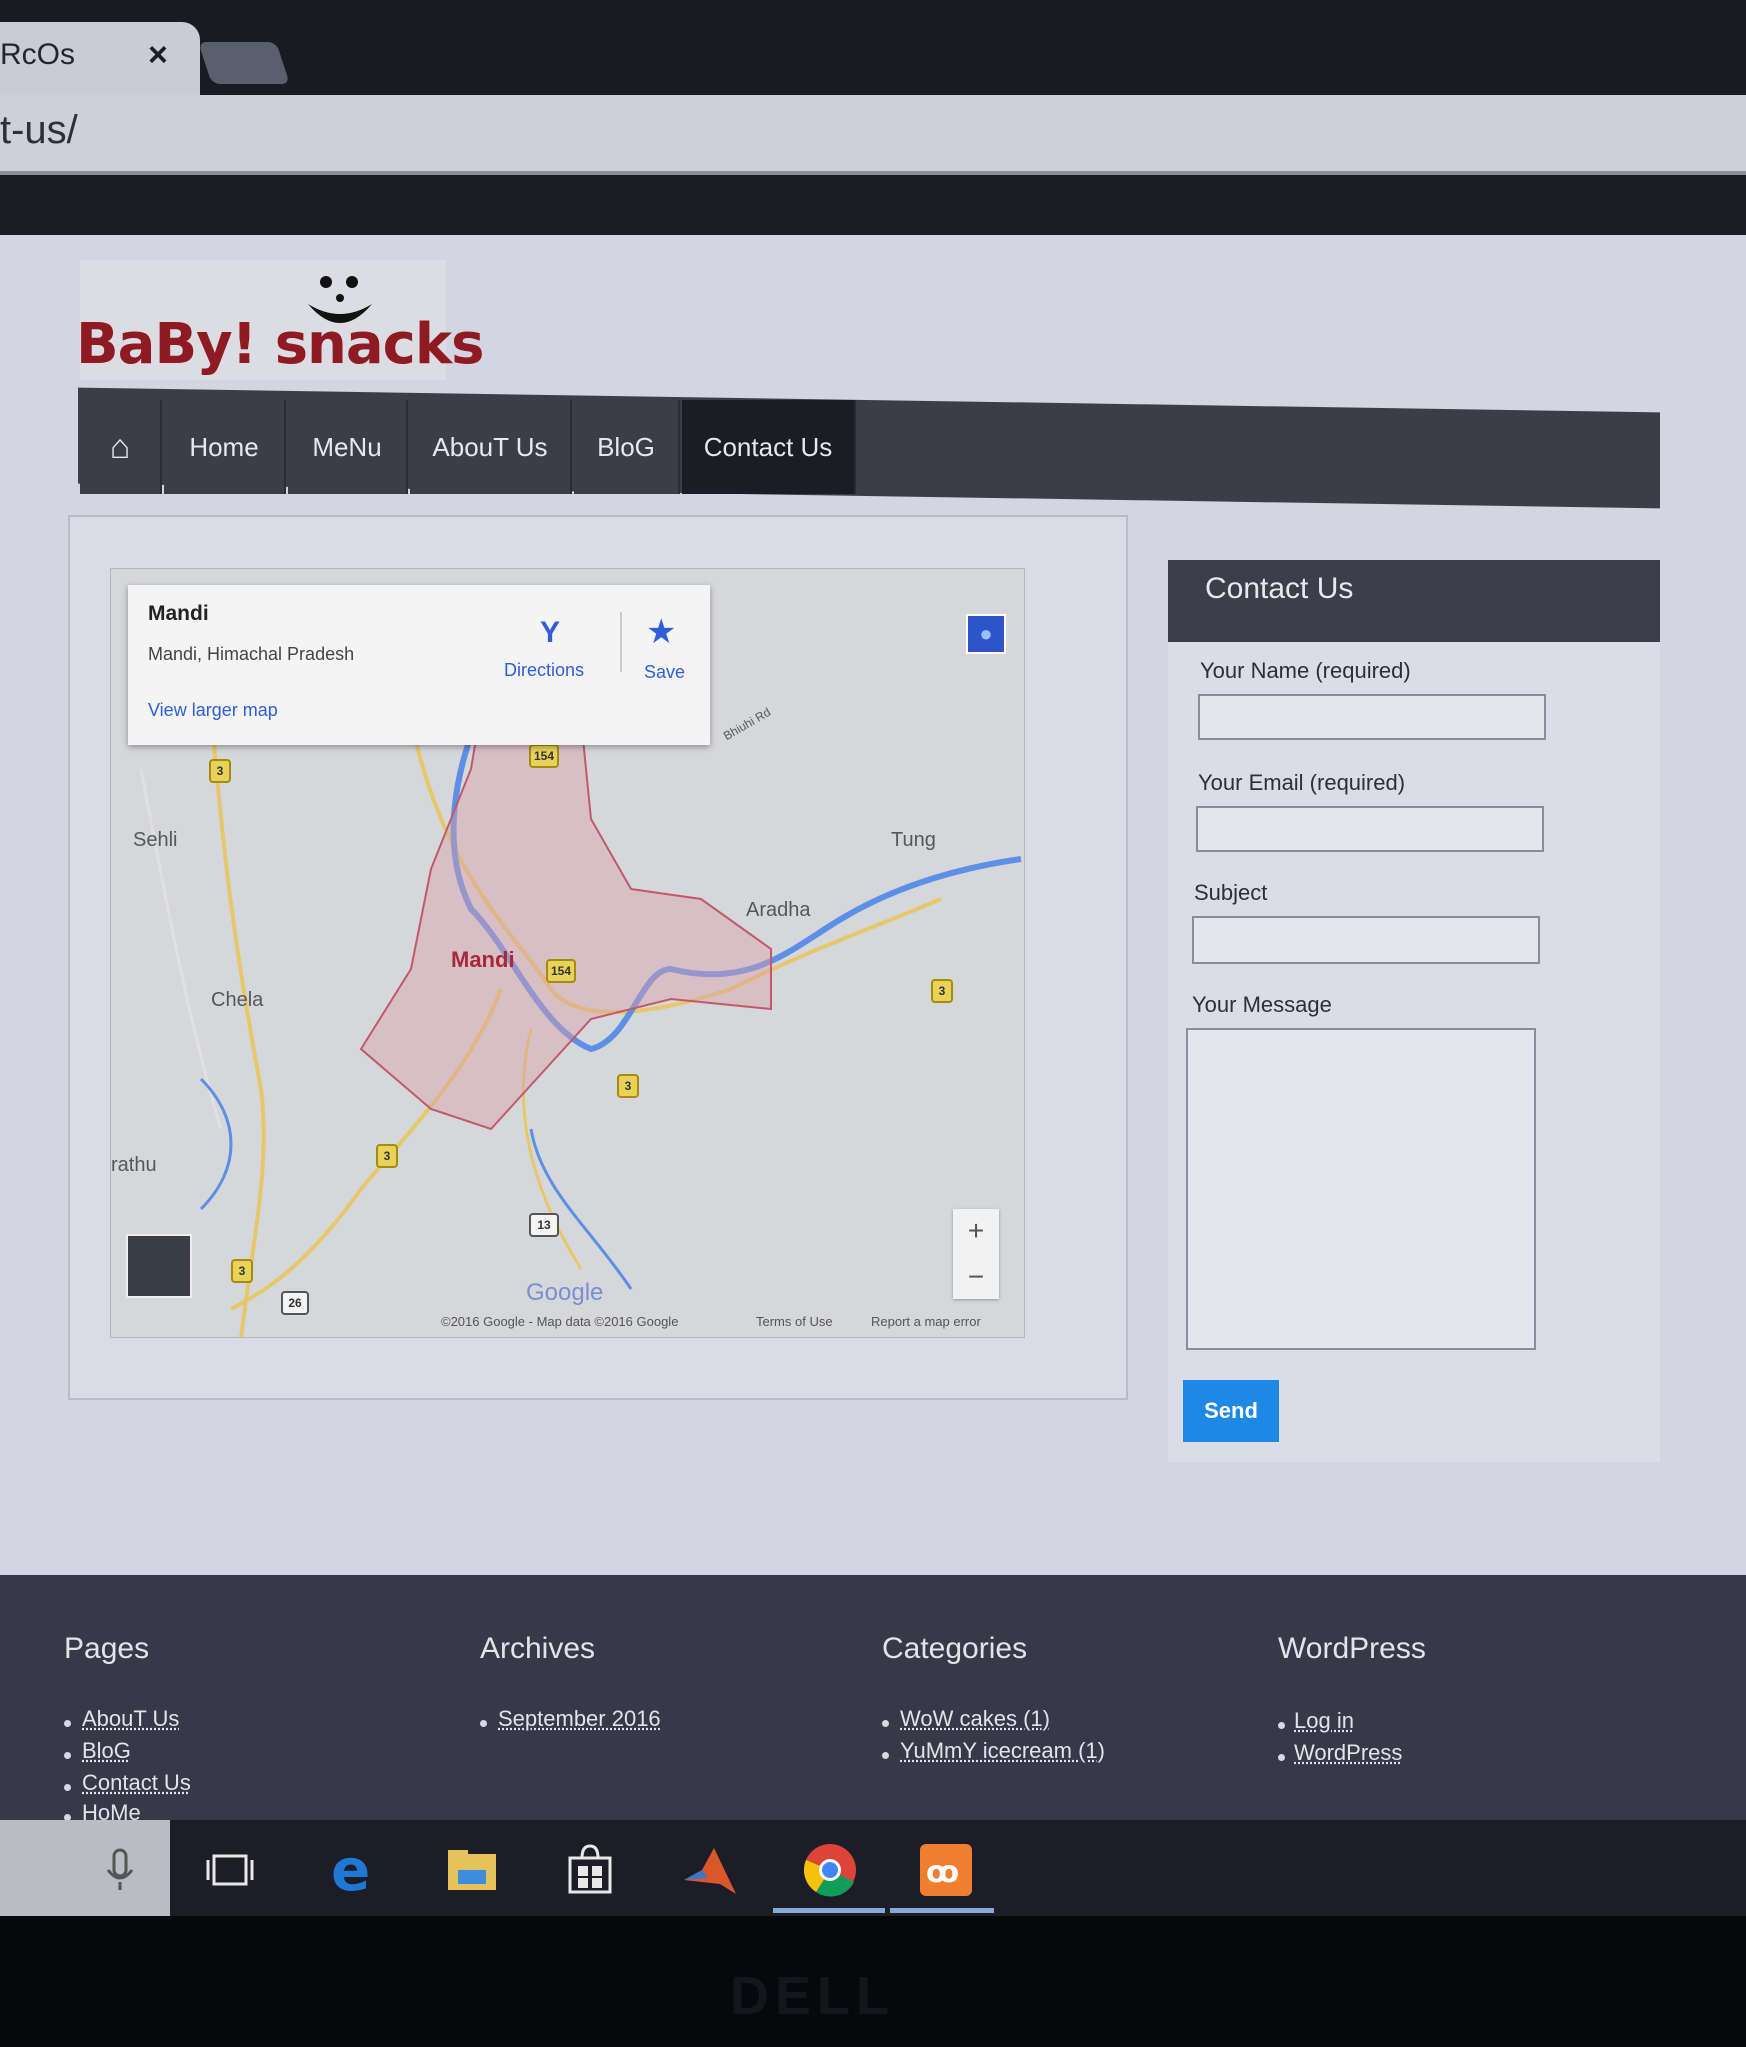 The width and height of the screenshot is (1746, 2047). Describe the element at coordinates (1348, 1753) in the screenshot. I see `footer-link-wordpress: WordPress` at that location.